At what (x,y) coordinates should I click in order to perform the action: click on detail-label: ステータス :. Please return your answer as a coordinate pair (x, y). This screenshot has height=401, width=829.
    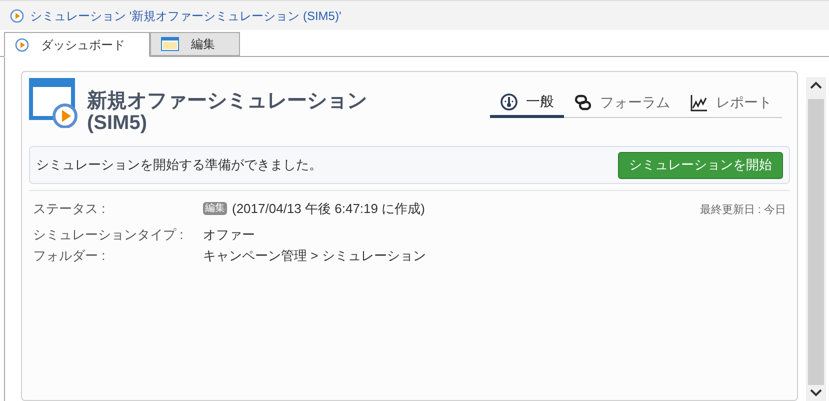
    Looking at the image, I should click on (69, 209).